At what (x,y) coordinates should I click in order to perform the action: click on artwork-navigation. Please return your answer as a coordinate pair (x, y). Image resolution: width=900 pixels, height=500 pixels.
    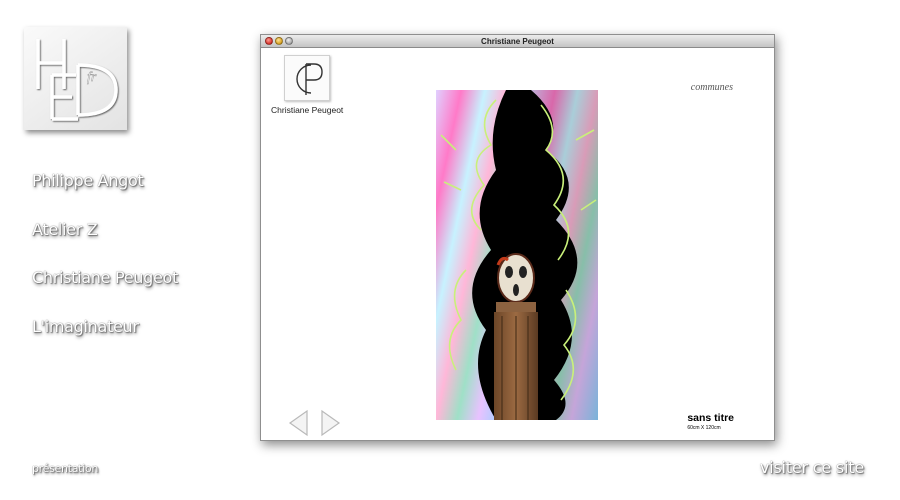
    Looking at the image, I should click on (314, 423).